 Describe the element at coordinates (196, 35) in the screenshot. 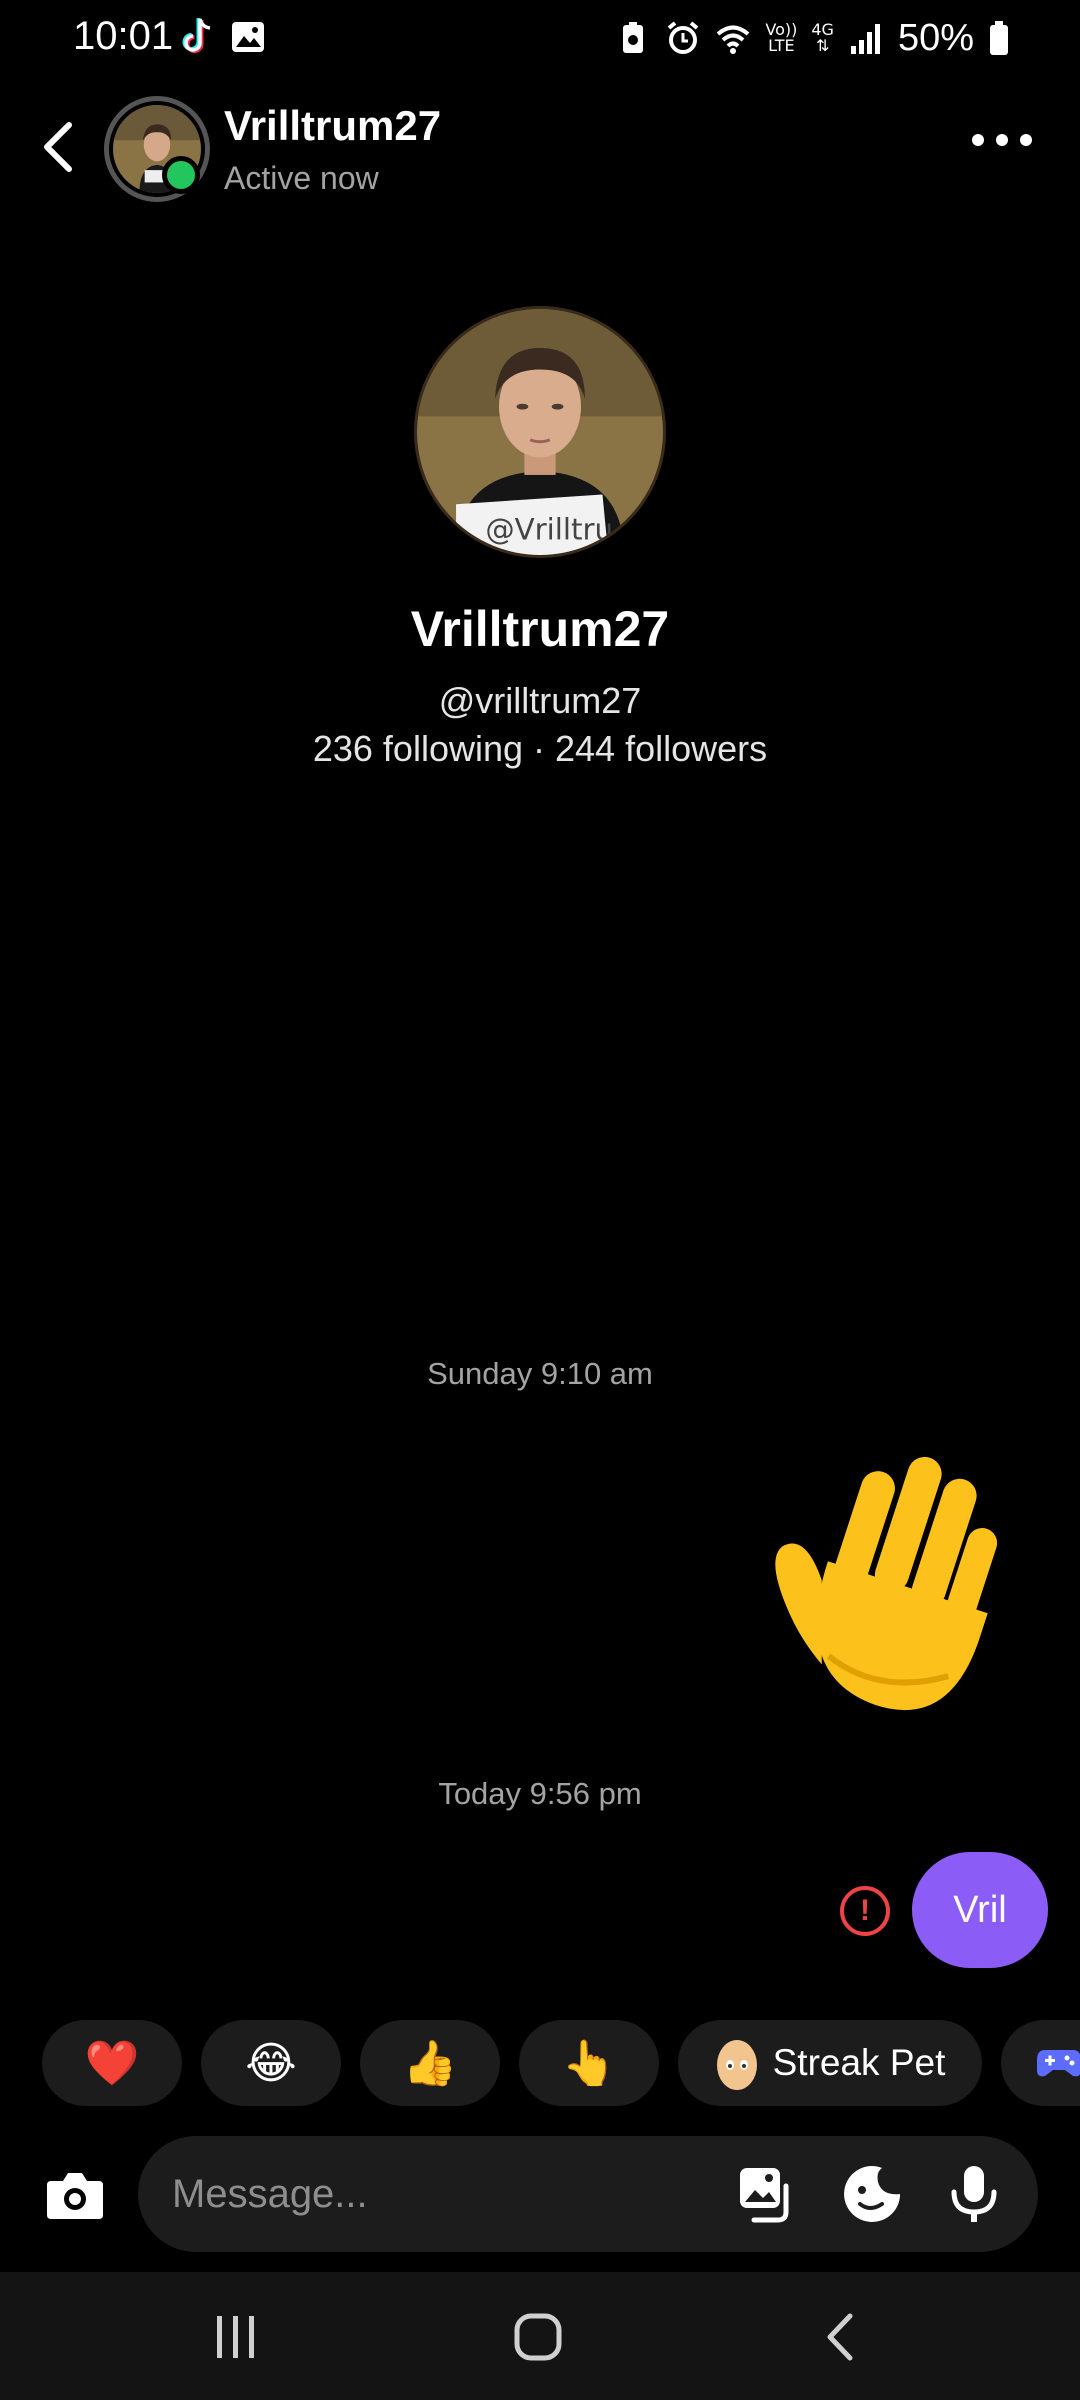

I see `tiktok-icon` at that location.